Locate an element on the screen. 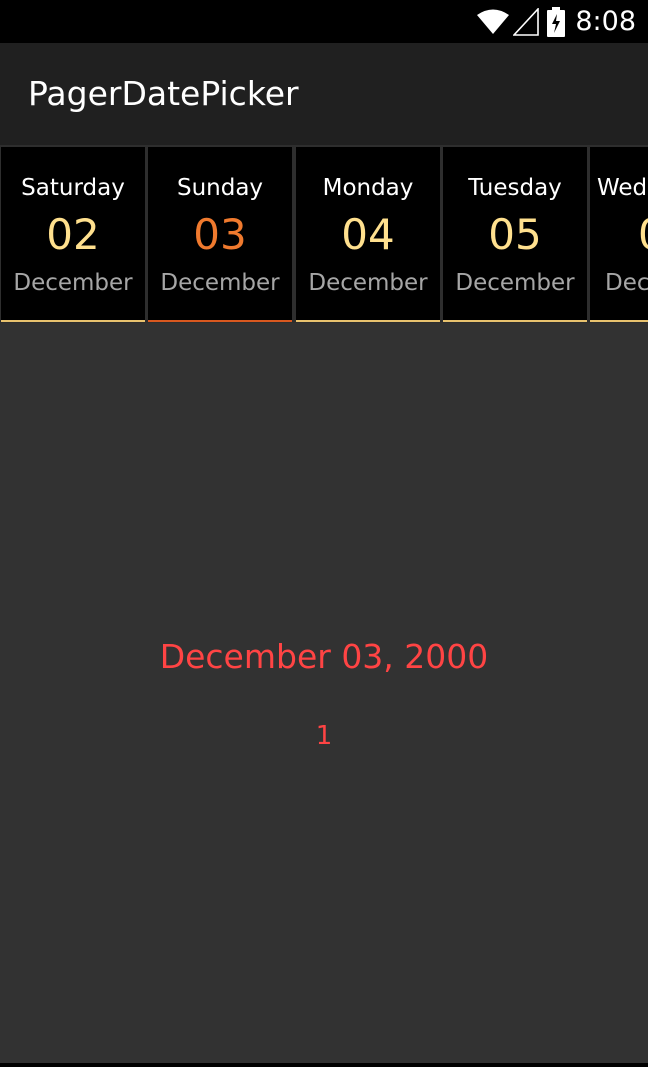 This screenshot has width=648, height=1067. day-name: Monday is located at coordinates (368, 188).